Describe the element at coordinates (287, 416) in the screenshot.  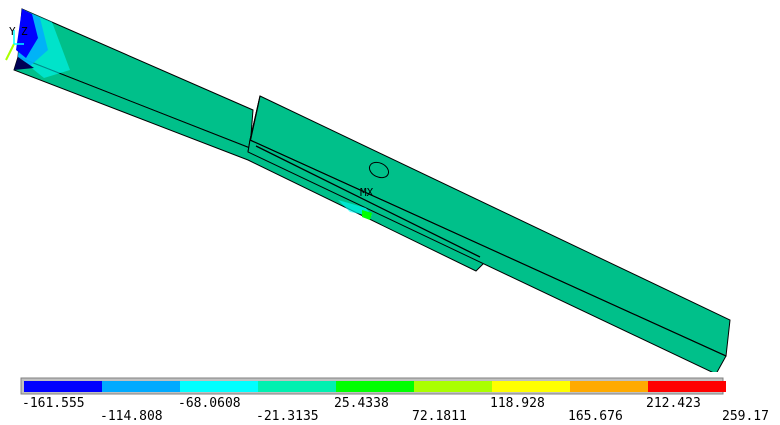
I see `legend-tick-label: -21.3135` at that location.